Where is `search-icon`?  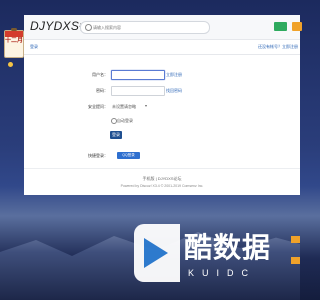 search-icon is located at coordinates (88, 27).